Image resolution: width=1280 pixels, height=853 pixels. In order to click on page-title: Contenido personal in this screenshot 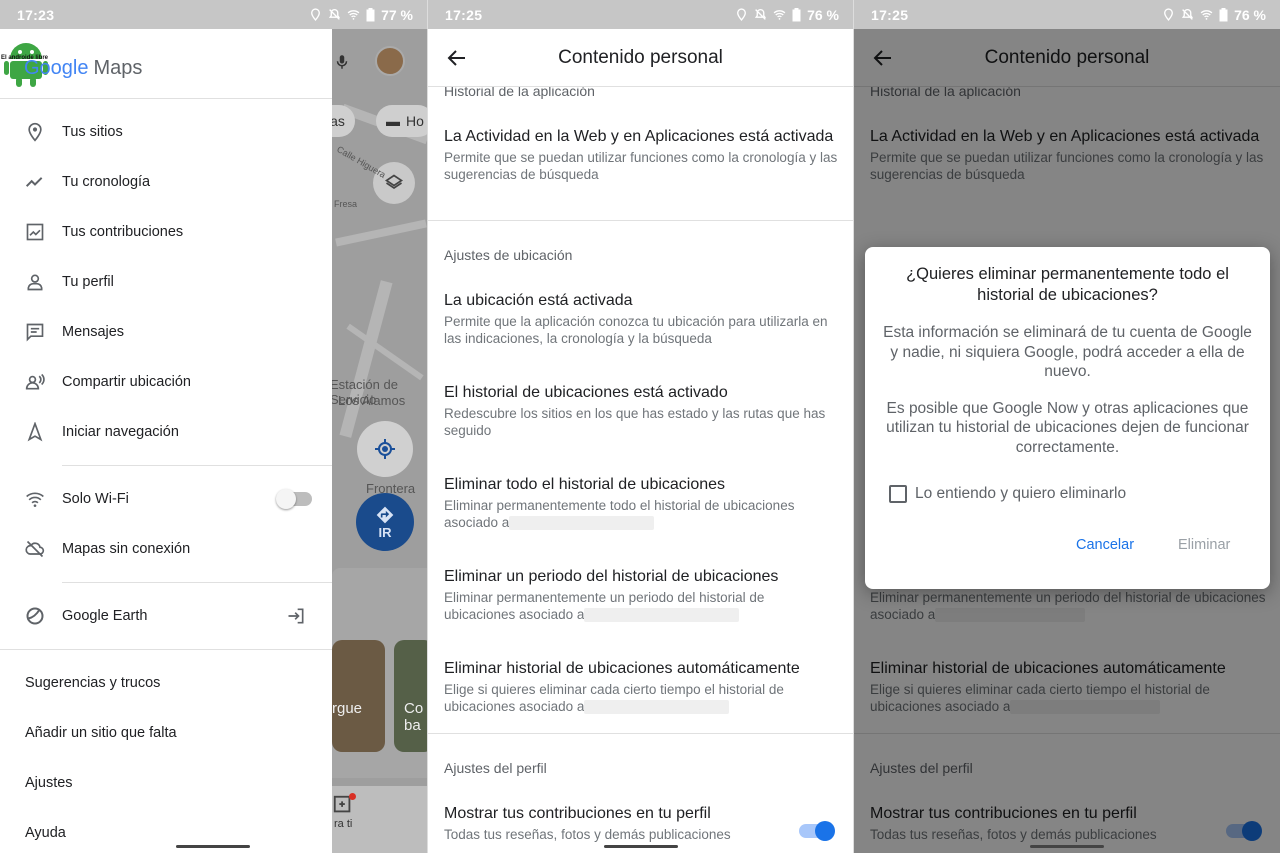, I will do `click(640, 57)`.